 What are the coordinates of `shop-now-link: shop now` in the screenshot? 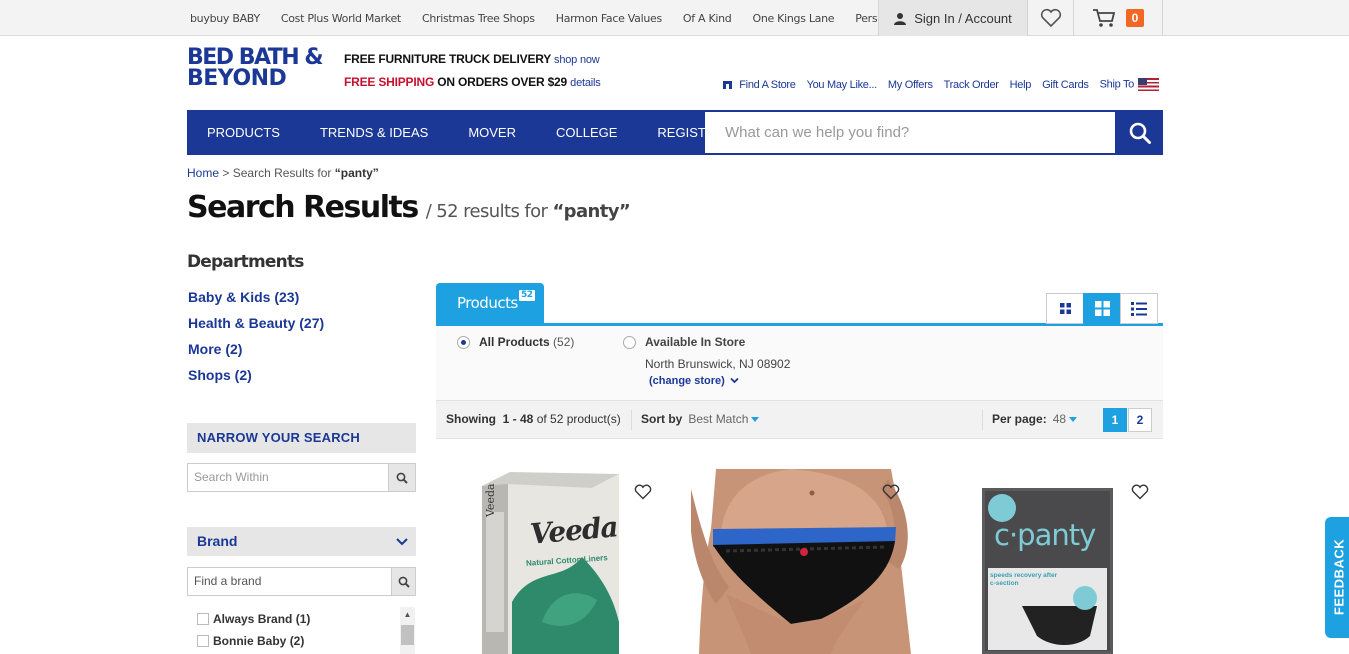 It's located at (577, 60).